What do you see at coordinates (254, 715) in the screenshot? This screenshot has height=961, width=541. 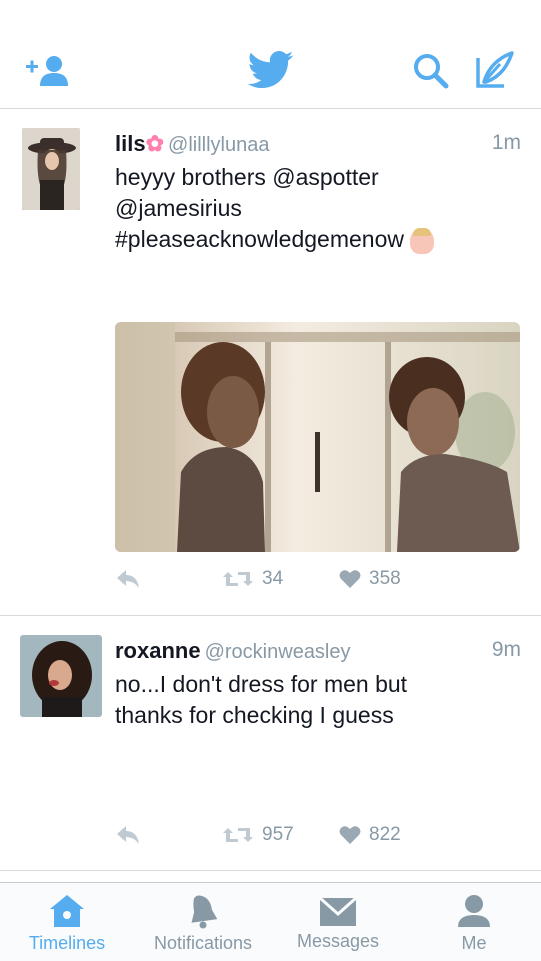 I see `tweet-line: thanks for checking I guess` at bounding box center [254, 715].